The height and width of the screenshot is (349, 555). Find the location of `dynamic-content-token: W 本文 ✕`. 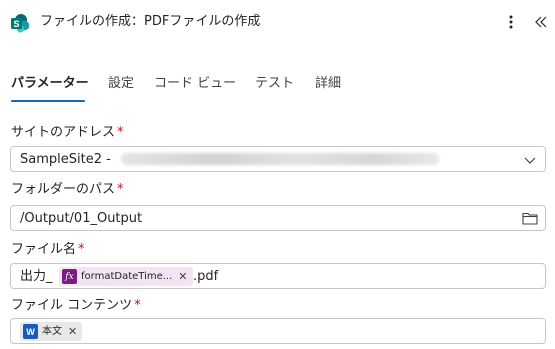

dynamic-content-token: W 本文 ✕ is located at coordinates (51, 331).